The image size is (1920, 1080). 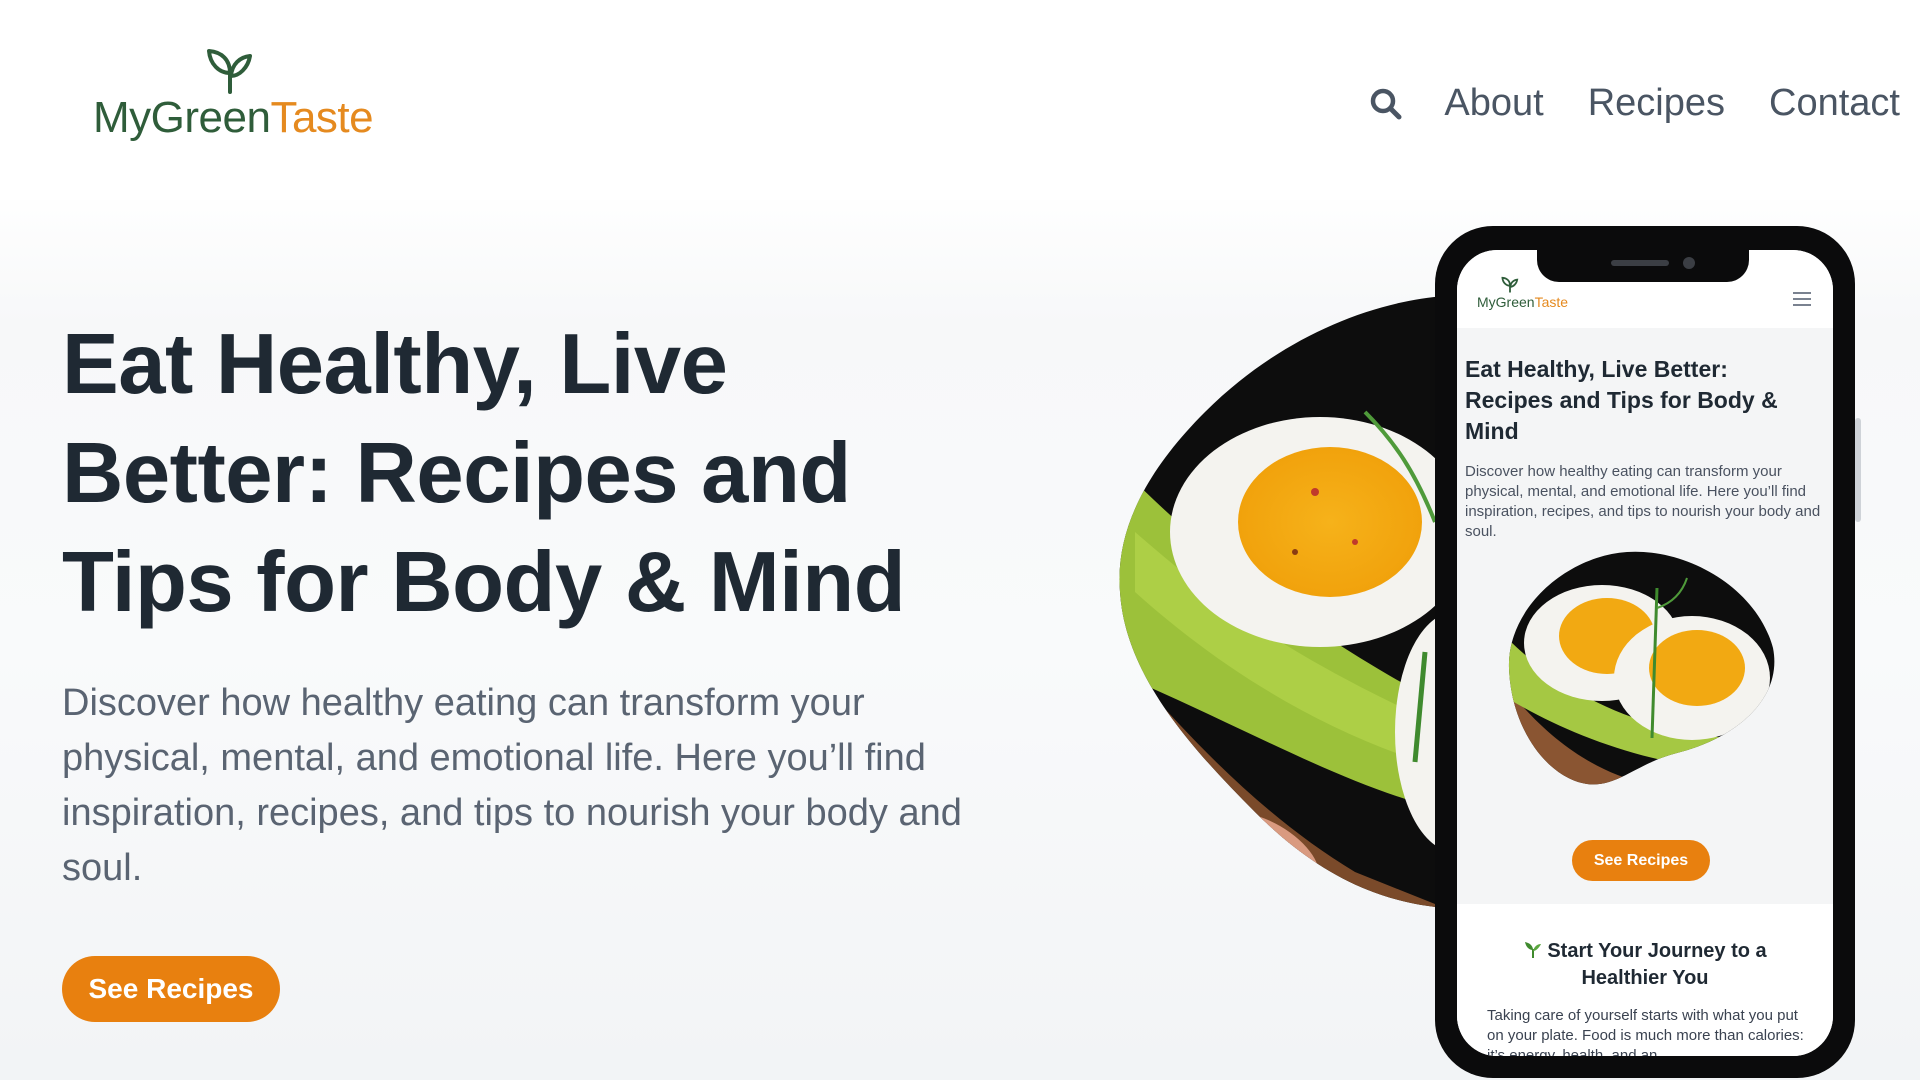 What do you see at coordinates (1834, 103) in the screenshot?
I see `nav-link-contact: Contact` at bounding box center [1834, 103].